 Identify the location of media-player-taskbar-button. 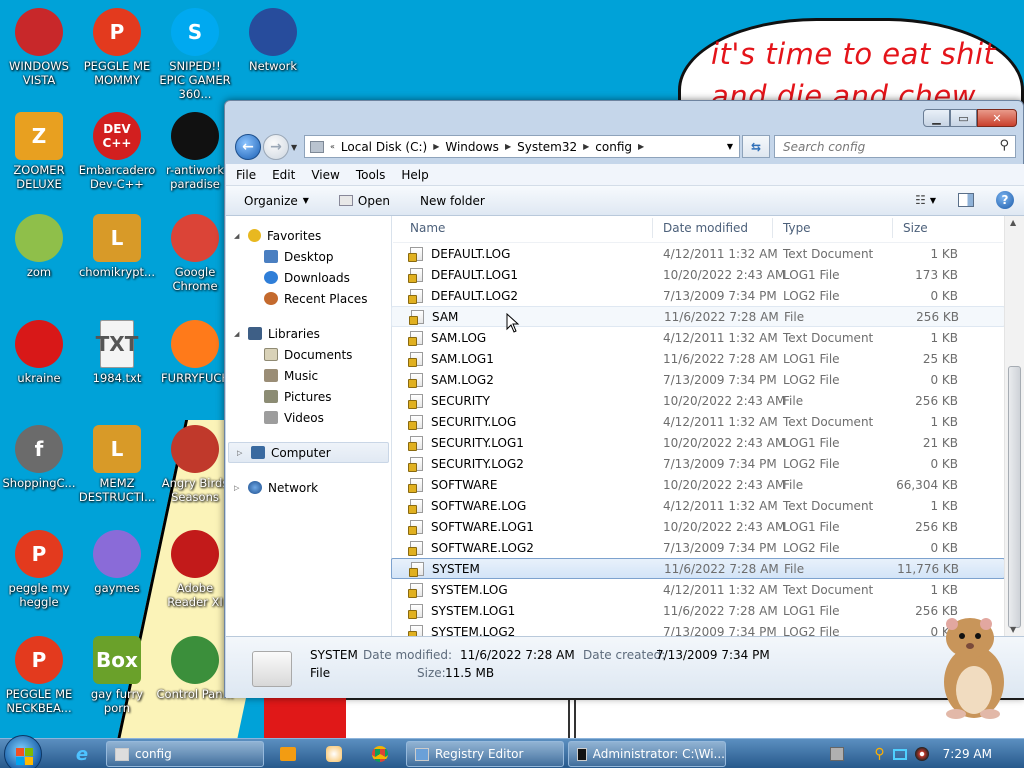
(288, 754).